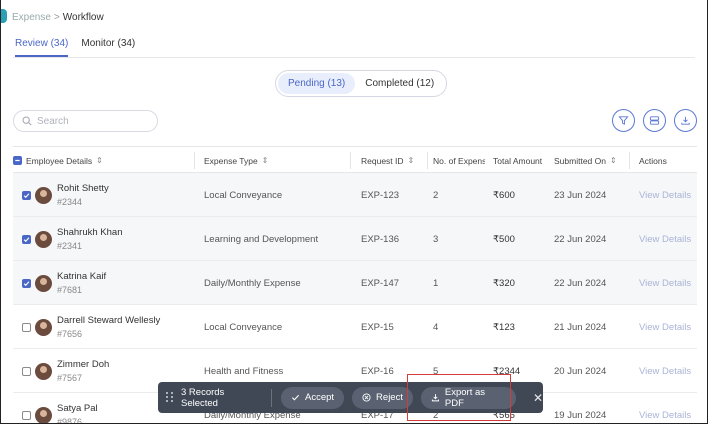 Image resolution: width=708 pixels, height=424 pixels. I want to click on employee-id: #7681, so click(70, 290).